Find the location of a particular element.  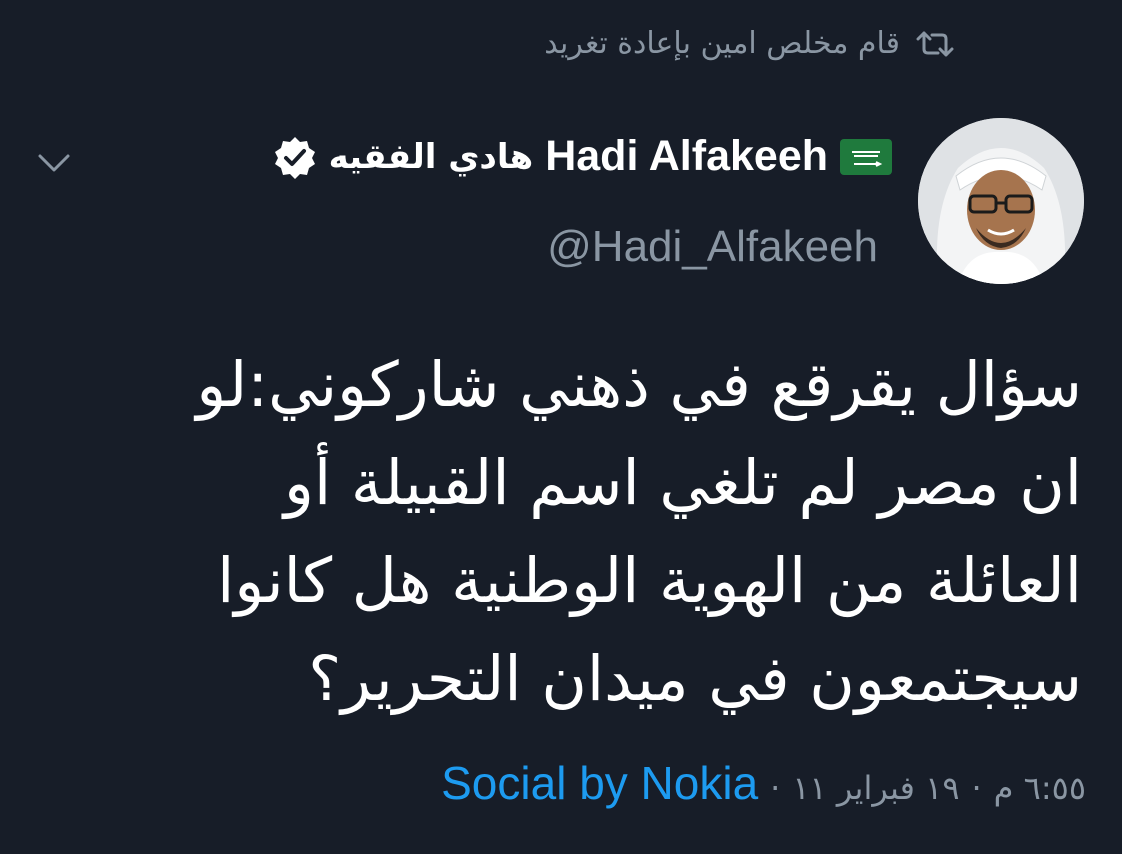

tweet-source-link: Social by Nokia is located at coordinates (599, 783).